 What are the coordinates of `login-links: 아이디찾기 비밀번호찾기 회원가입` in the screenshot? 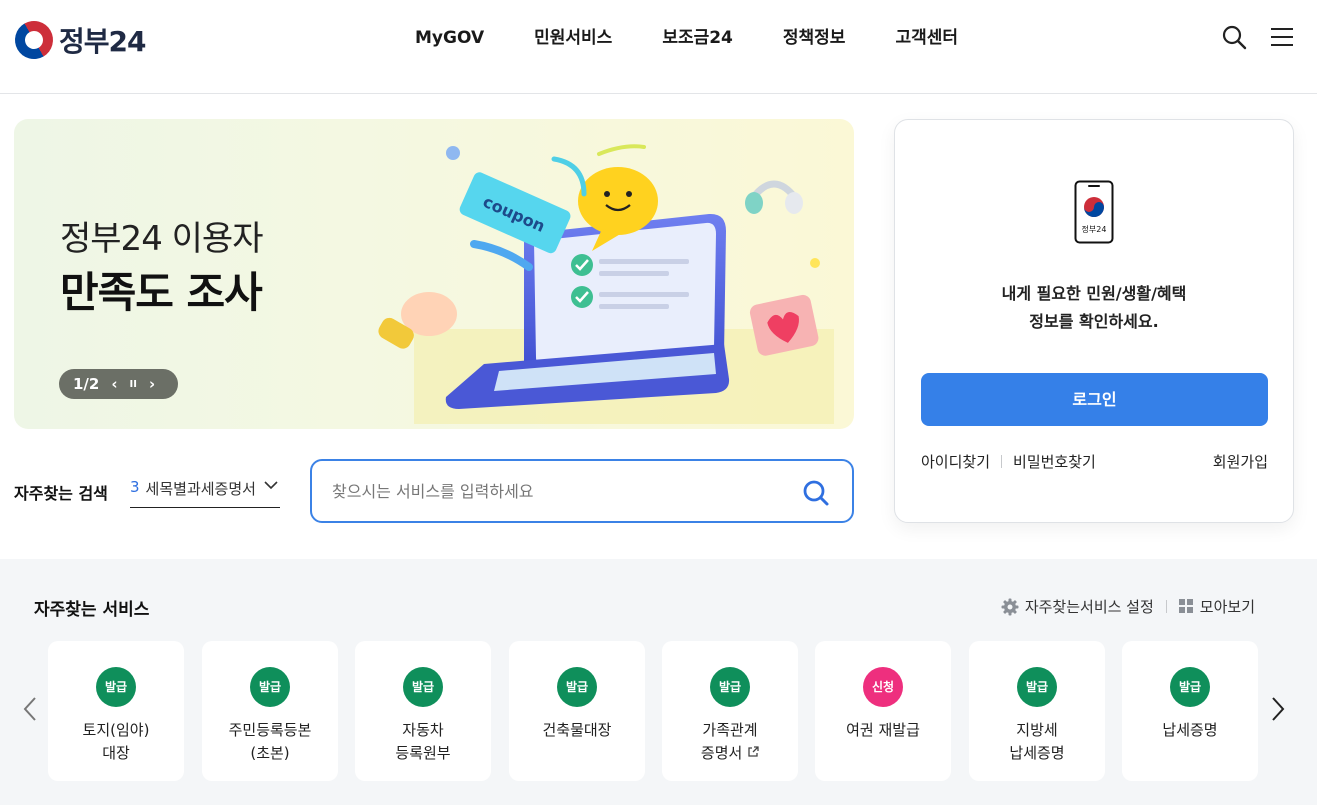 It's located at (1094, 461).